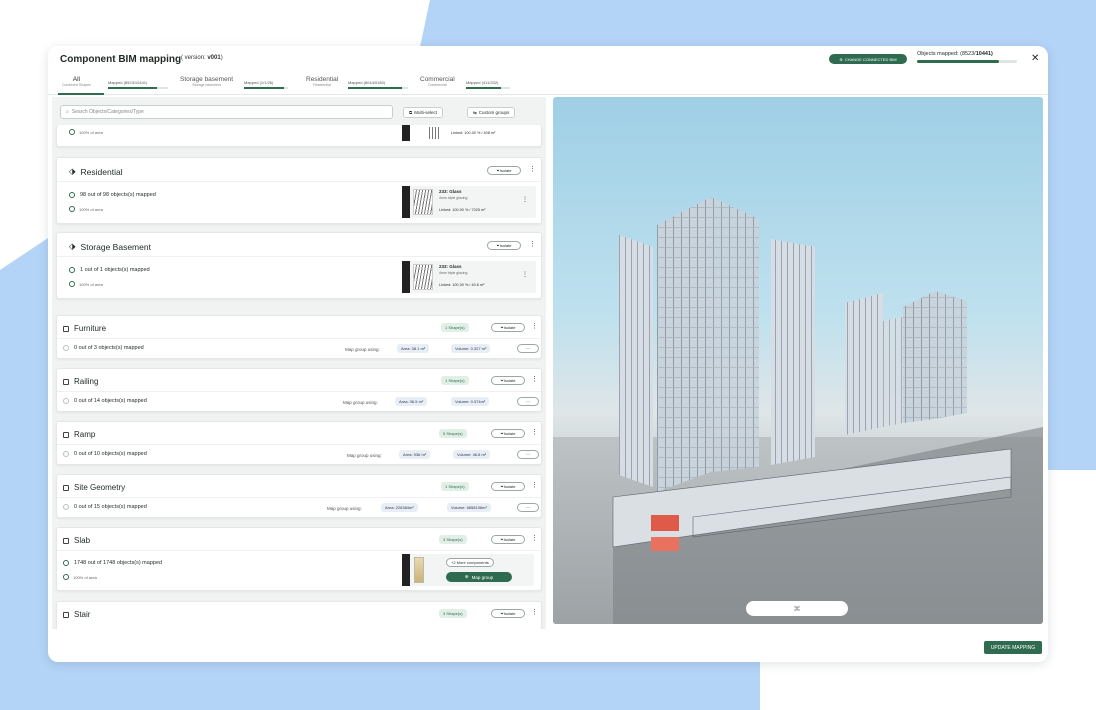 Image resolution: width=1096 pixels, height=710 pixels. I want to click on volume-chip: Volume: 6858106m³, so click(469, 507).